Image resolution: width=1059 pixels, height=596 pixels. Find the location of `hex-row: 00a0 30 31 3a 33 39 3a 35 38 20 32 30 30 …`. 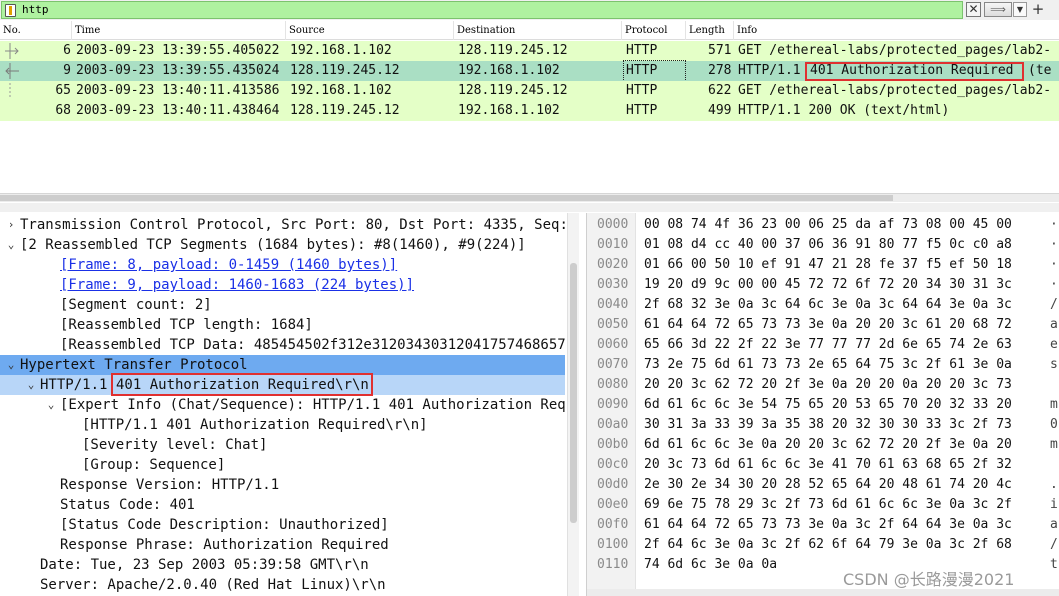

hex-row: 00a0 30 31 3a 33 39 3a 35 38 20 32 30 30 … is located at coordinates (823, 425).